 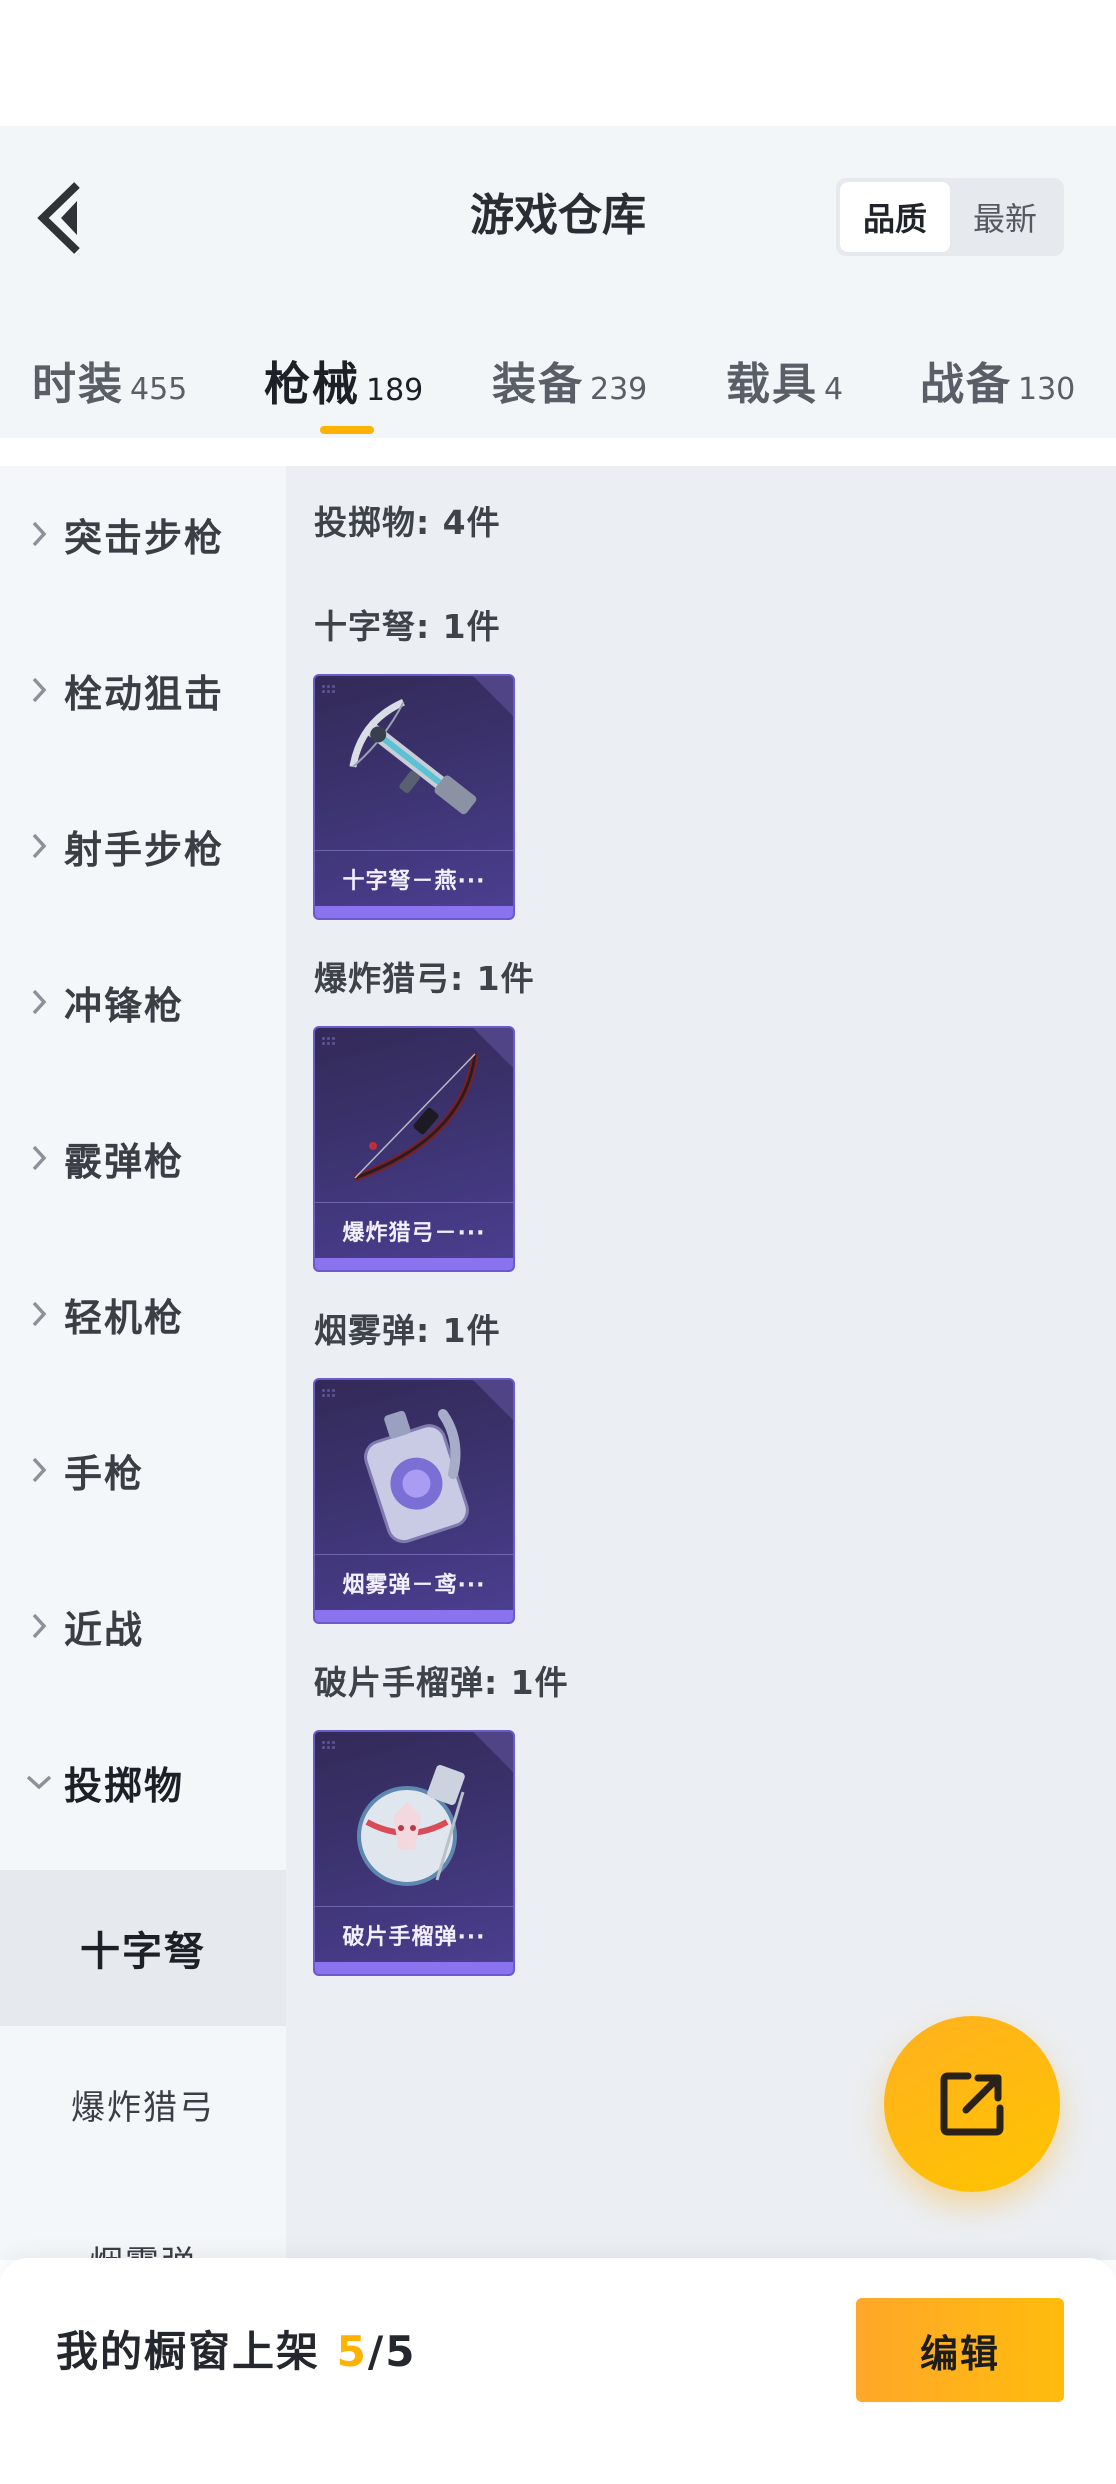 I want to click on showcase-current: 5, so click(x=352, y=2351).